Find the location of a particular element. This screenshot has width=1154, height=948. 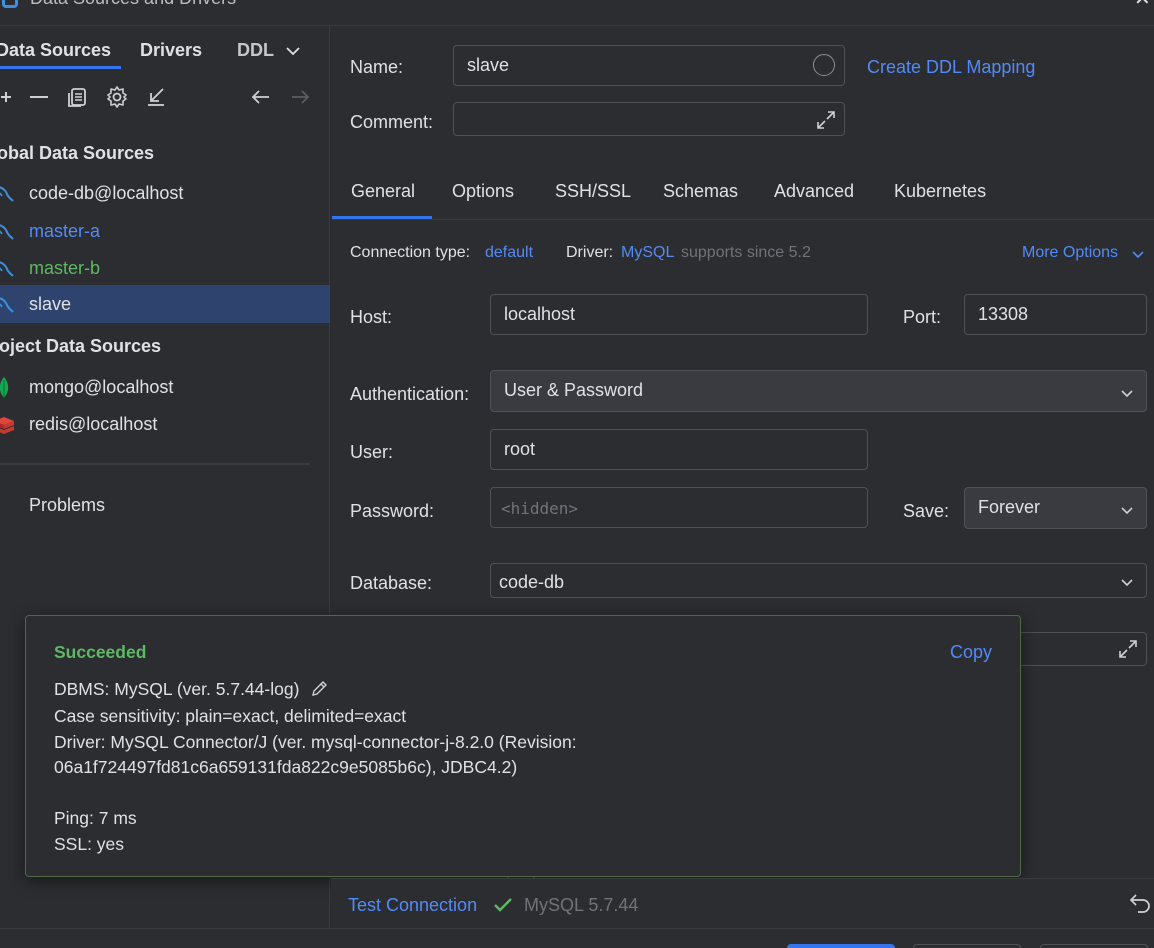

close-icon: ✕ is located at coordinates (1142, 5).